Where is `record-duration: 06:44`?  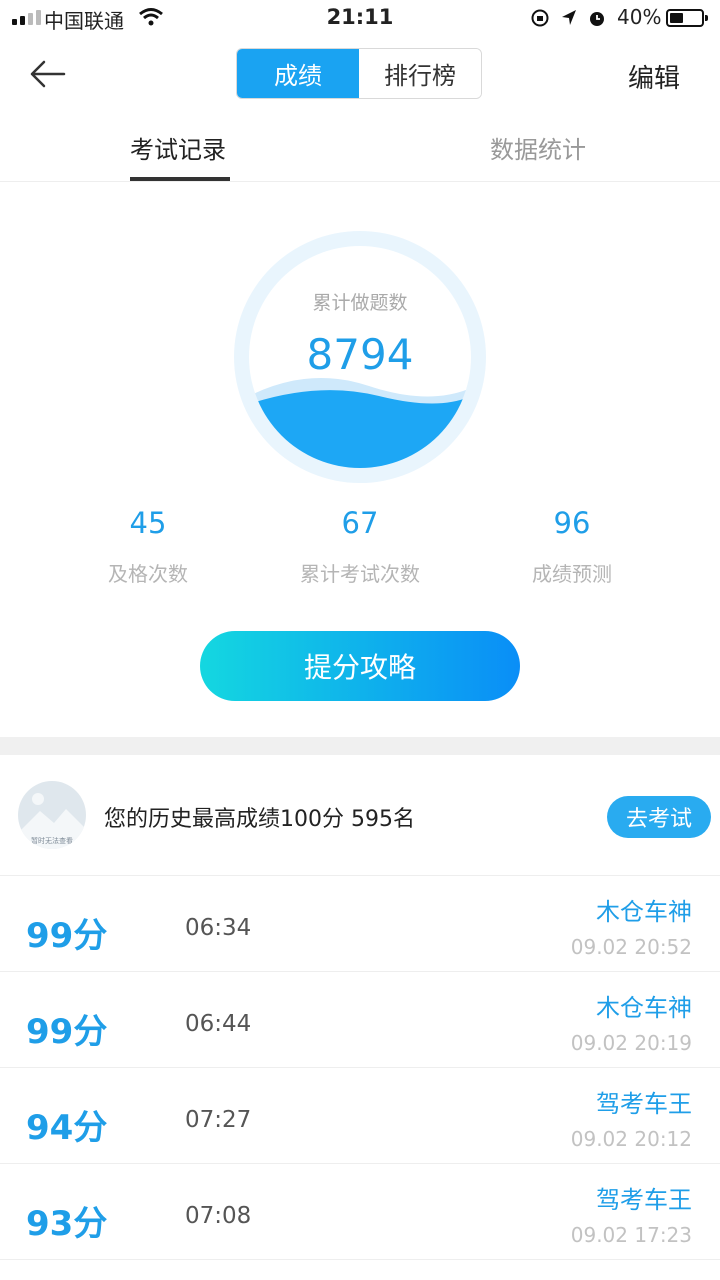
record-duration: 06:44 is located at coordinates (218, 1024).